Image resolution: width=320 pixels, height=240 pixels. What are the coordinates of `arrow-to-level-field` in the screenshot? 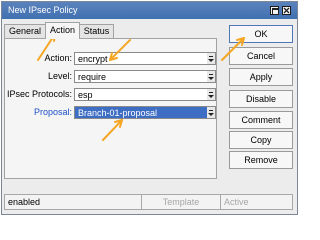 It's located at (120, 50).